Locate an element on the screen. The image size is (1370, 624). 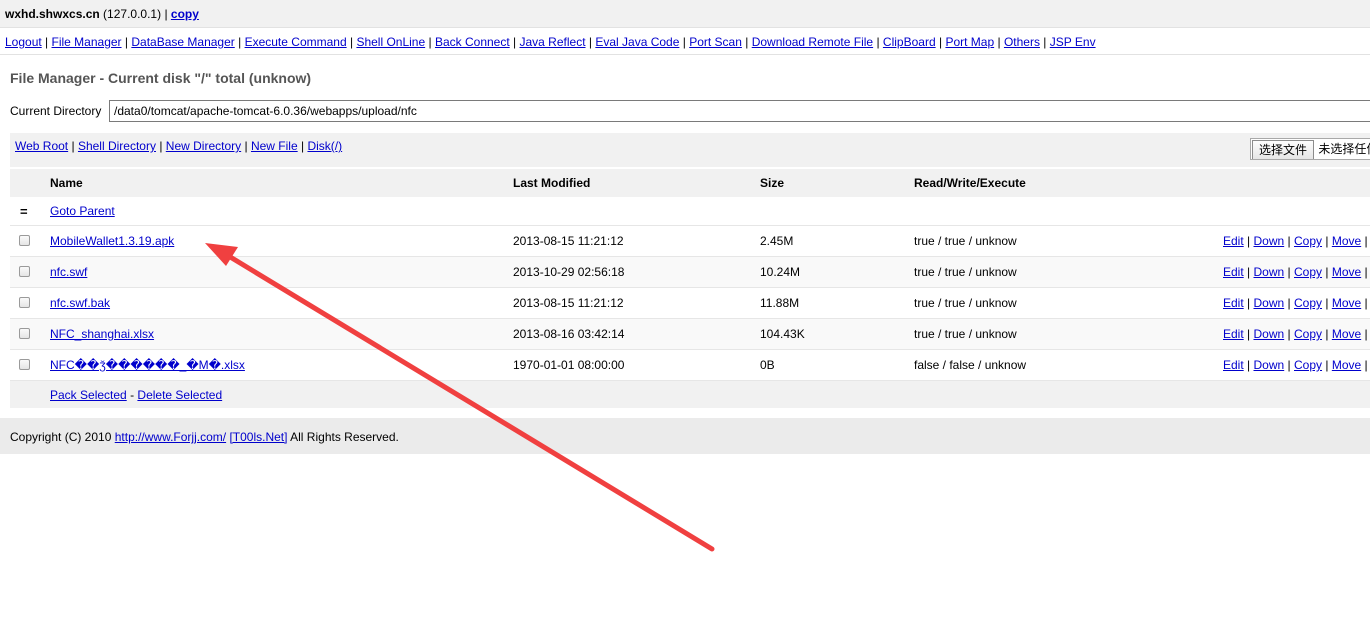
header-size: Size is located at coordinates (772, 183).